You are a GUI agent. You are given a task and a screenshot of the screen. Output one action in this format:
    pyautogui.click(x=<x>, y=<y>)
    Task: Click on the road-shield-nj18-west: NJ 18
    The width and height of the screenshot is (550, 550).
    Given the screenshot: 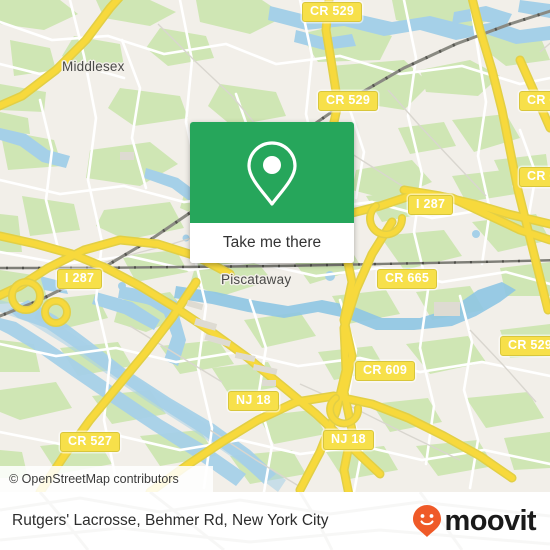 What is the action you would take?
    pyautogui.click(x=253, y=401)
    